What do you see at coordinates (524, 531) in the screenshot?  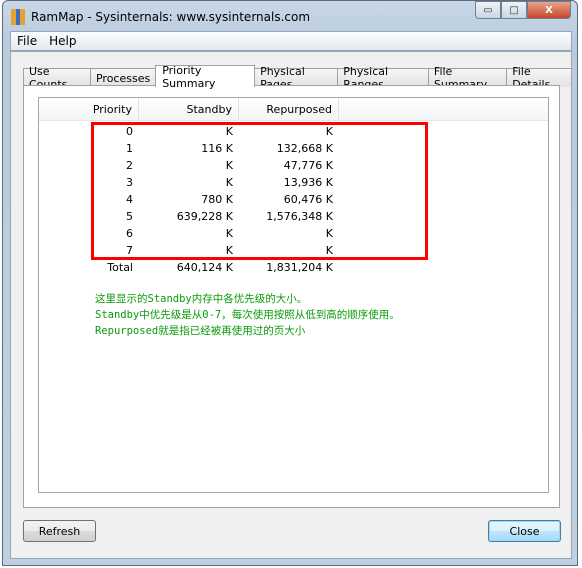 I see `close-button: Close` at bounding box center [524, 531].